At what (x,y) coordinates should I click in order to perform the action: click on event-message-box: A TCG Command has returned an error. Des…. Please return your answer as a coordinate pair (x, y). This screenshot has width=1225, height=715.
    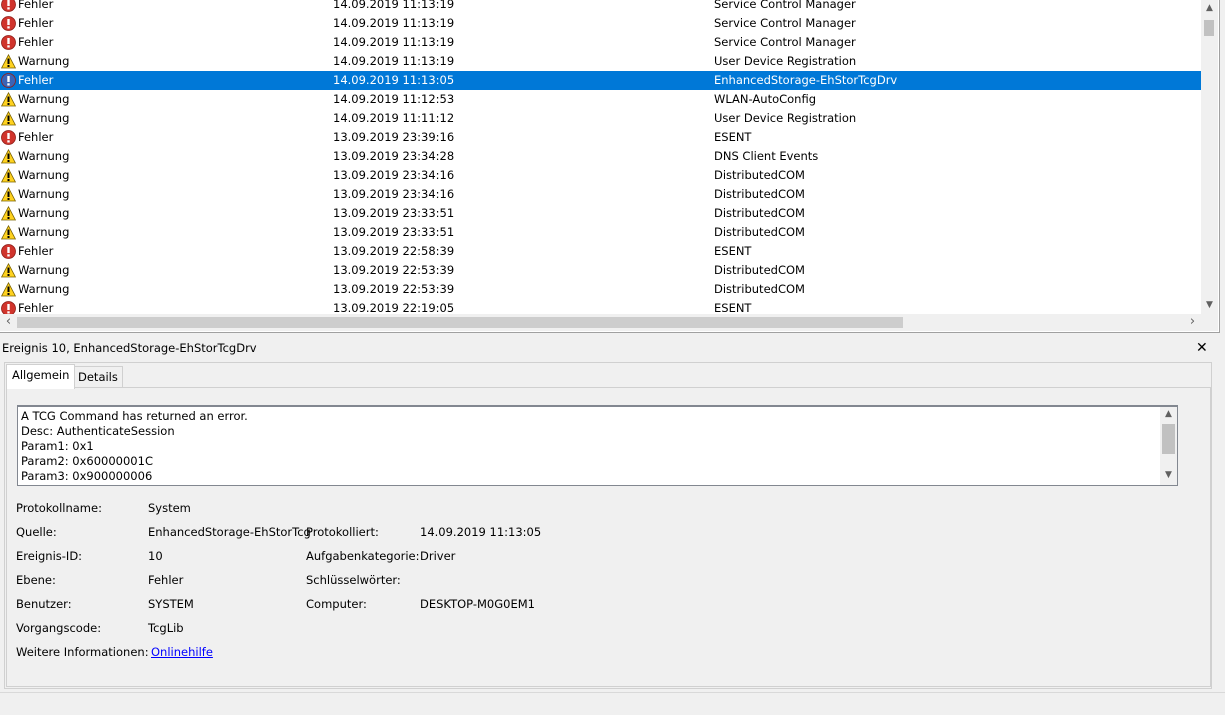
    Looking at the image, I should click on (597, 445).